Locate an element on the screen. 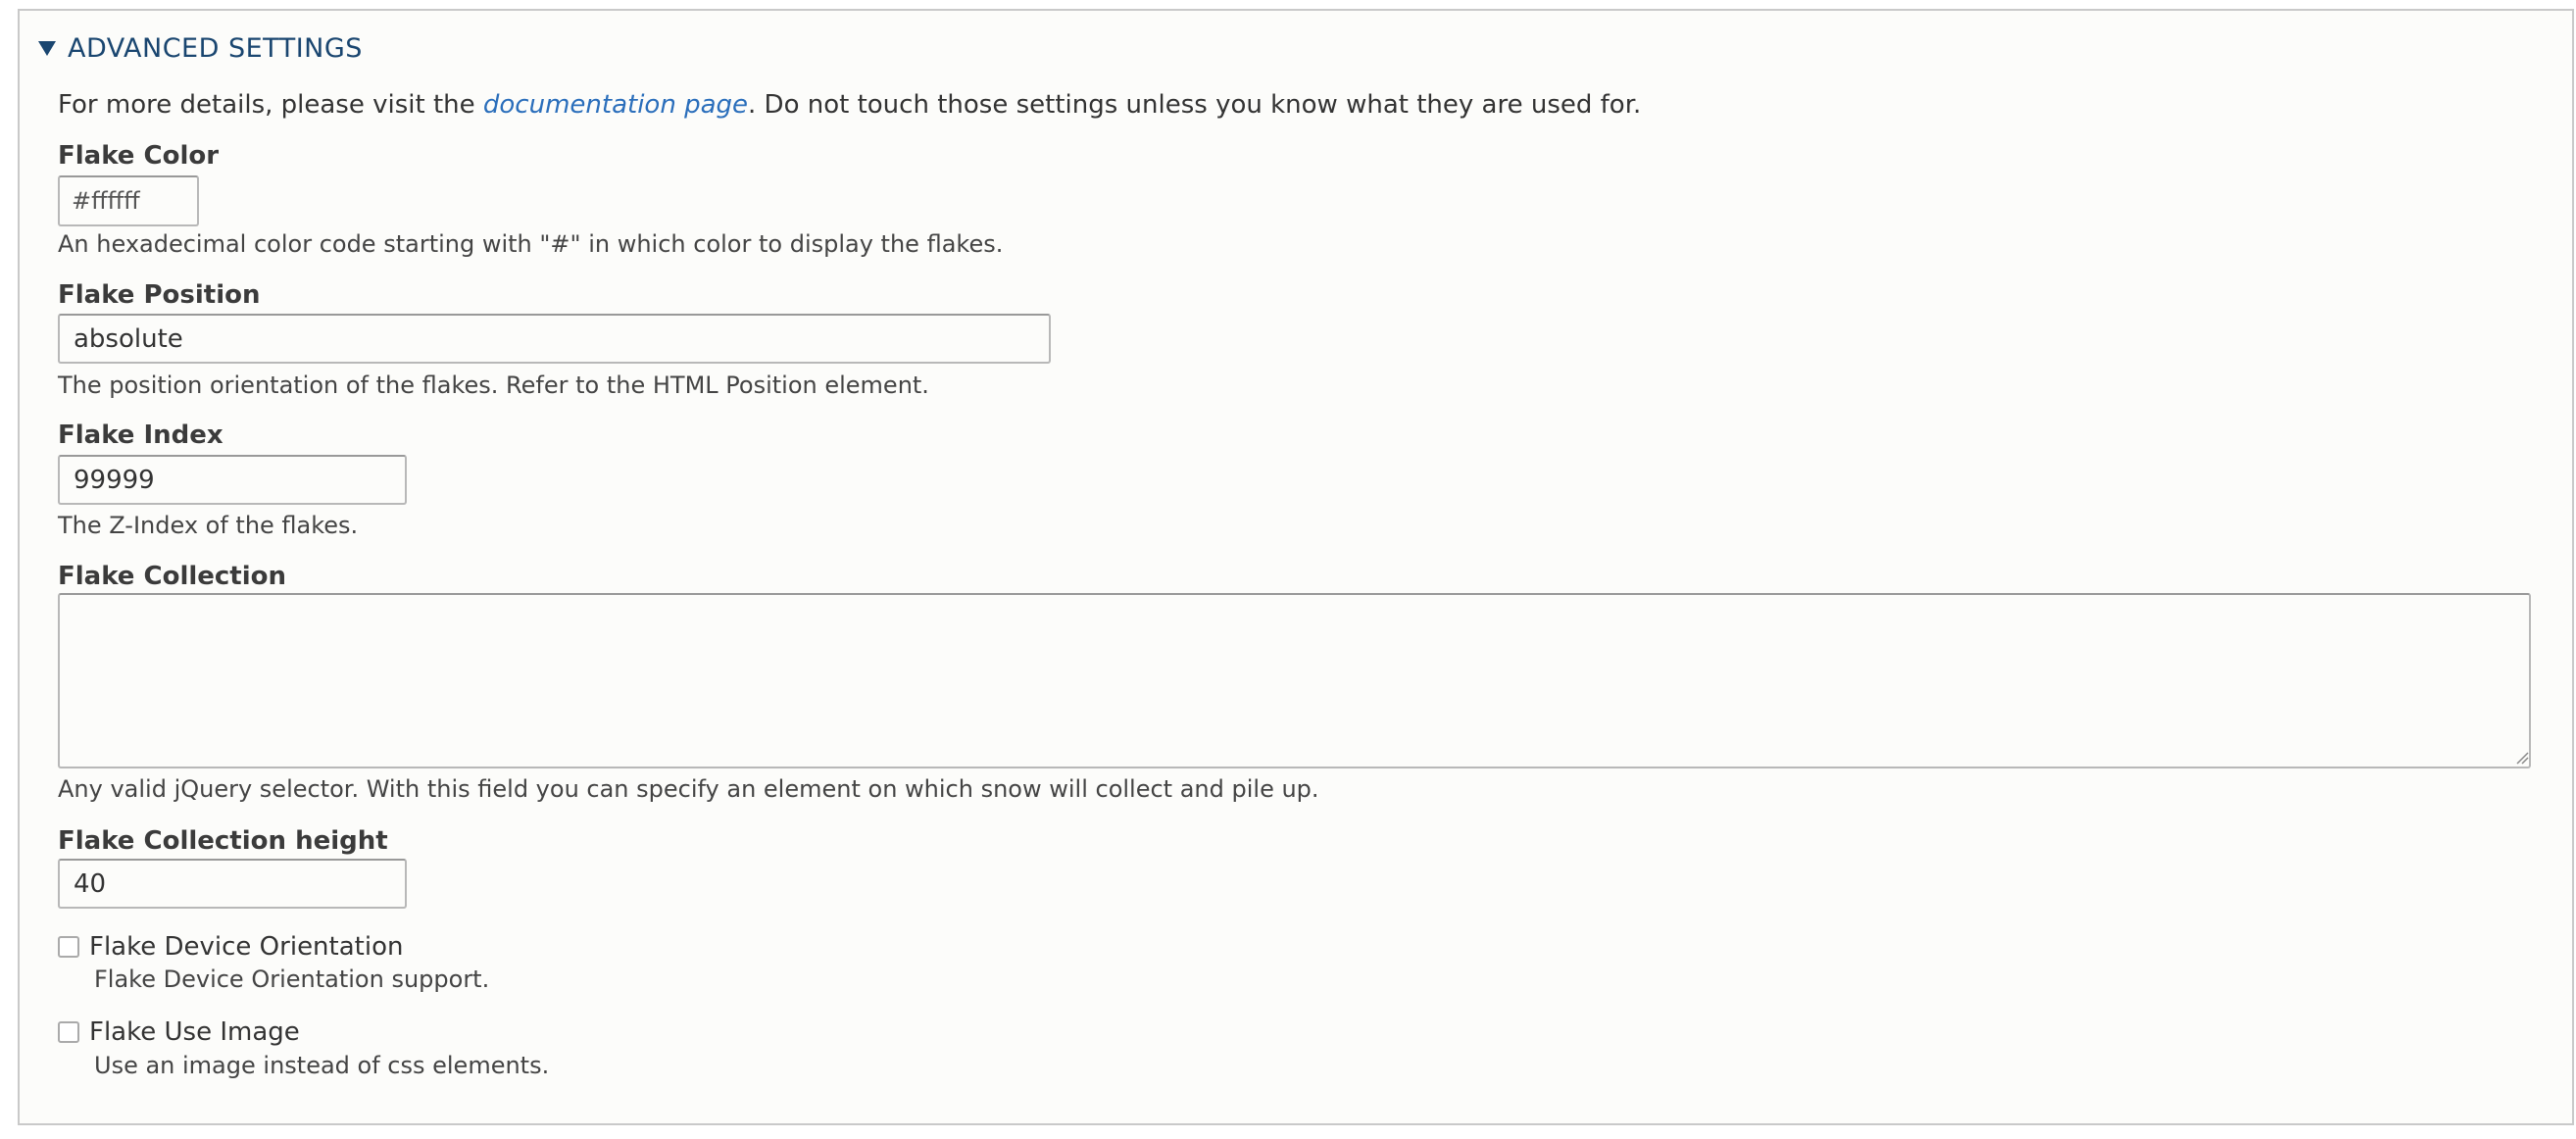 This screenshot has width=2576, height=1139. flake-collection-textarea is located at coordinates (1294, 680).